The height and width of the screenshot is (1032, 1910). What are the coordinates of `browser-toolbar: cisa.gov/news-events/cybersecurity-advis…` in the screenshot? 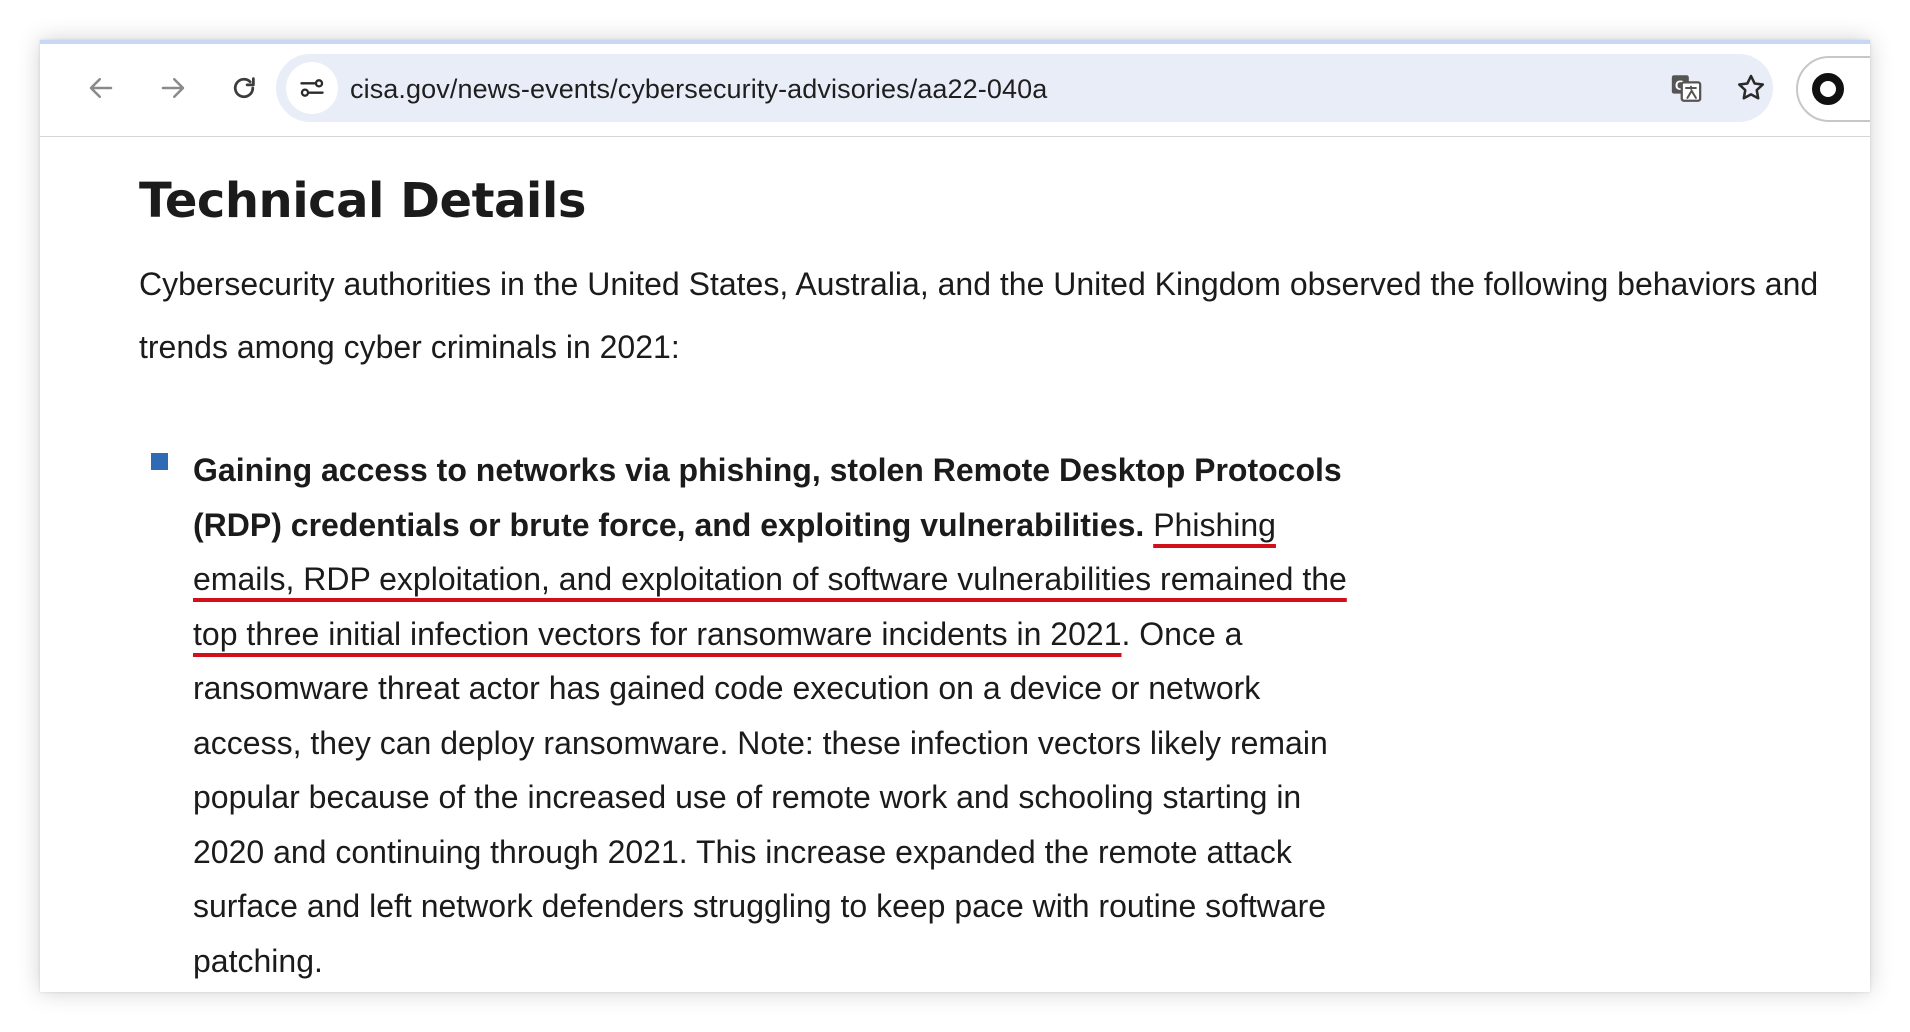 It's located at (955, 90).